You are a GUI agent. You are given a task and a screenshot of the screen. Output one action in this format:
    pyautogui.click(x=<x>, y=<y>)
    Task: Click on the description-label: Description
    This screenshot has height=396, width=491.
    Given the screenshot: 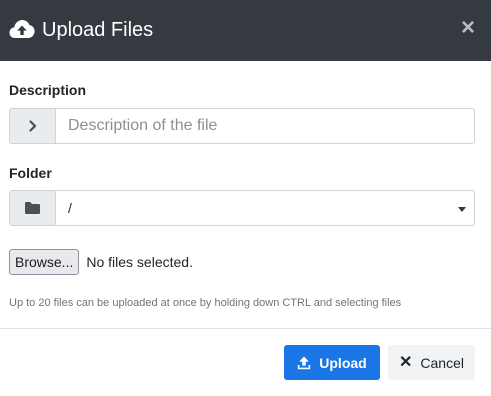 What is the action you would take?
    pyautogui.click(x=48, y=90)
    